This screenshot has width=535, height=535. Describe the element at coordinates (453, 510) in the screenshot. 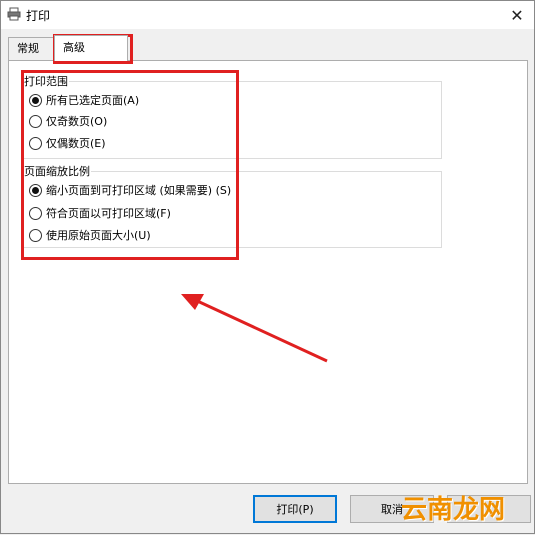

I see `watermark-text: 云南龙网` at that location.